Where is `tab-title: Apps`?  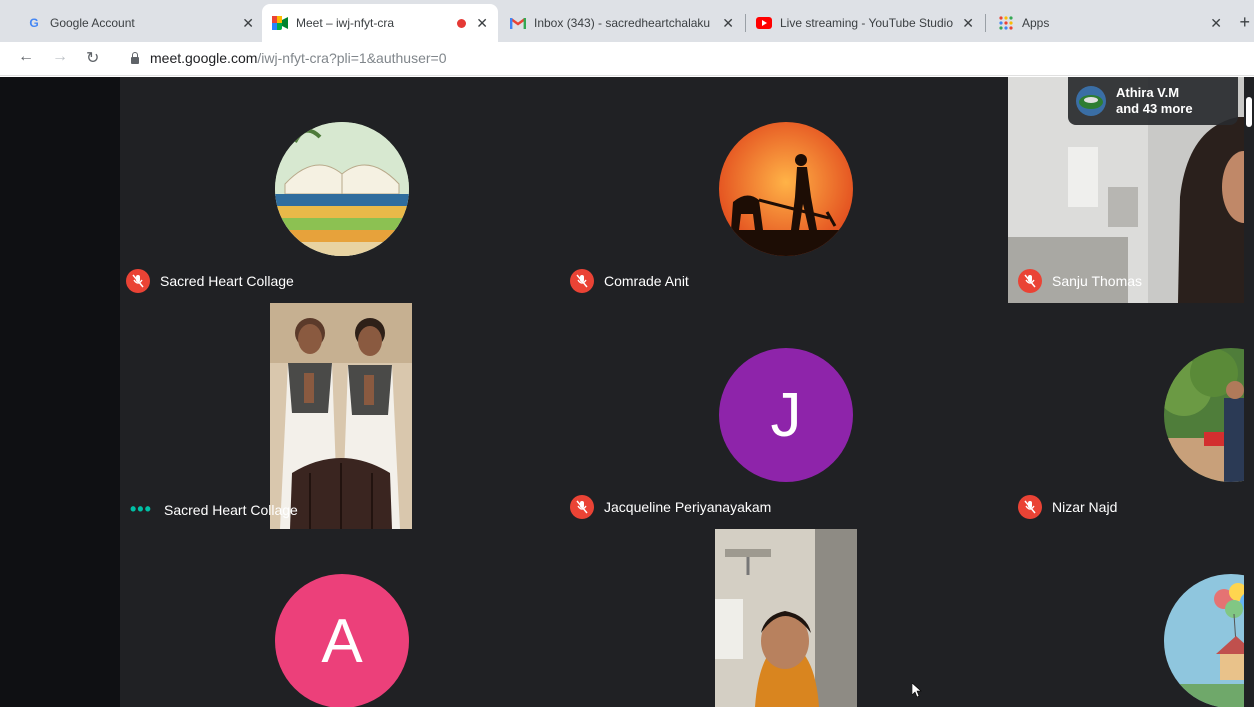 tab-title: Apps is located at coordinates (1036, 23).